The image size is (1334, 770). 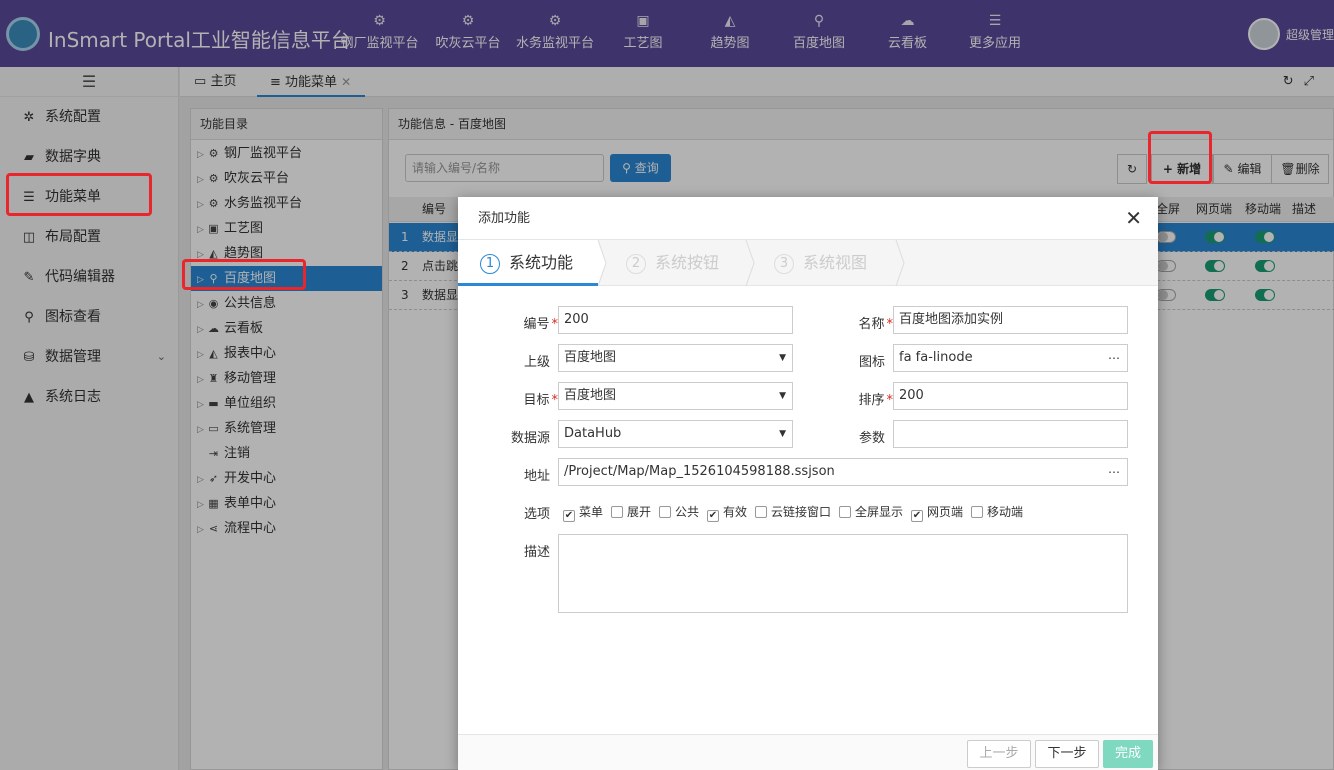 What do you see at coordinates (1010, 396) in the screenshot?
I see `sort-field: 200` at bounding box center [1010, 396].